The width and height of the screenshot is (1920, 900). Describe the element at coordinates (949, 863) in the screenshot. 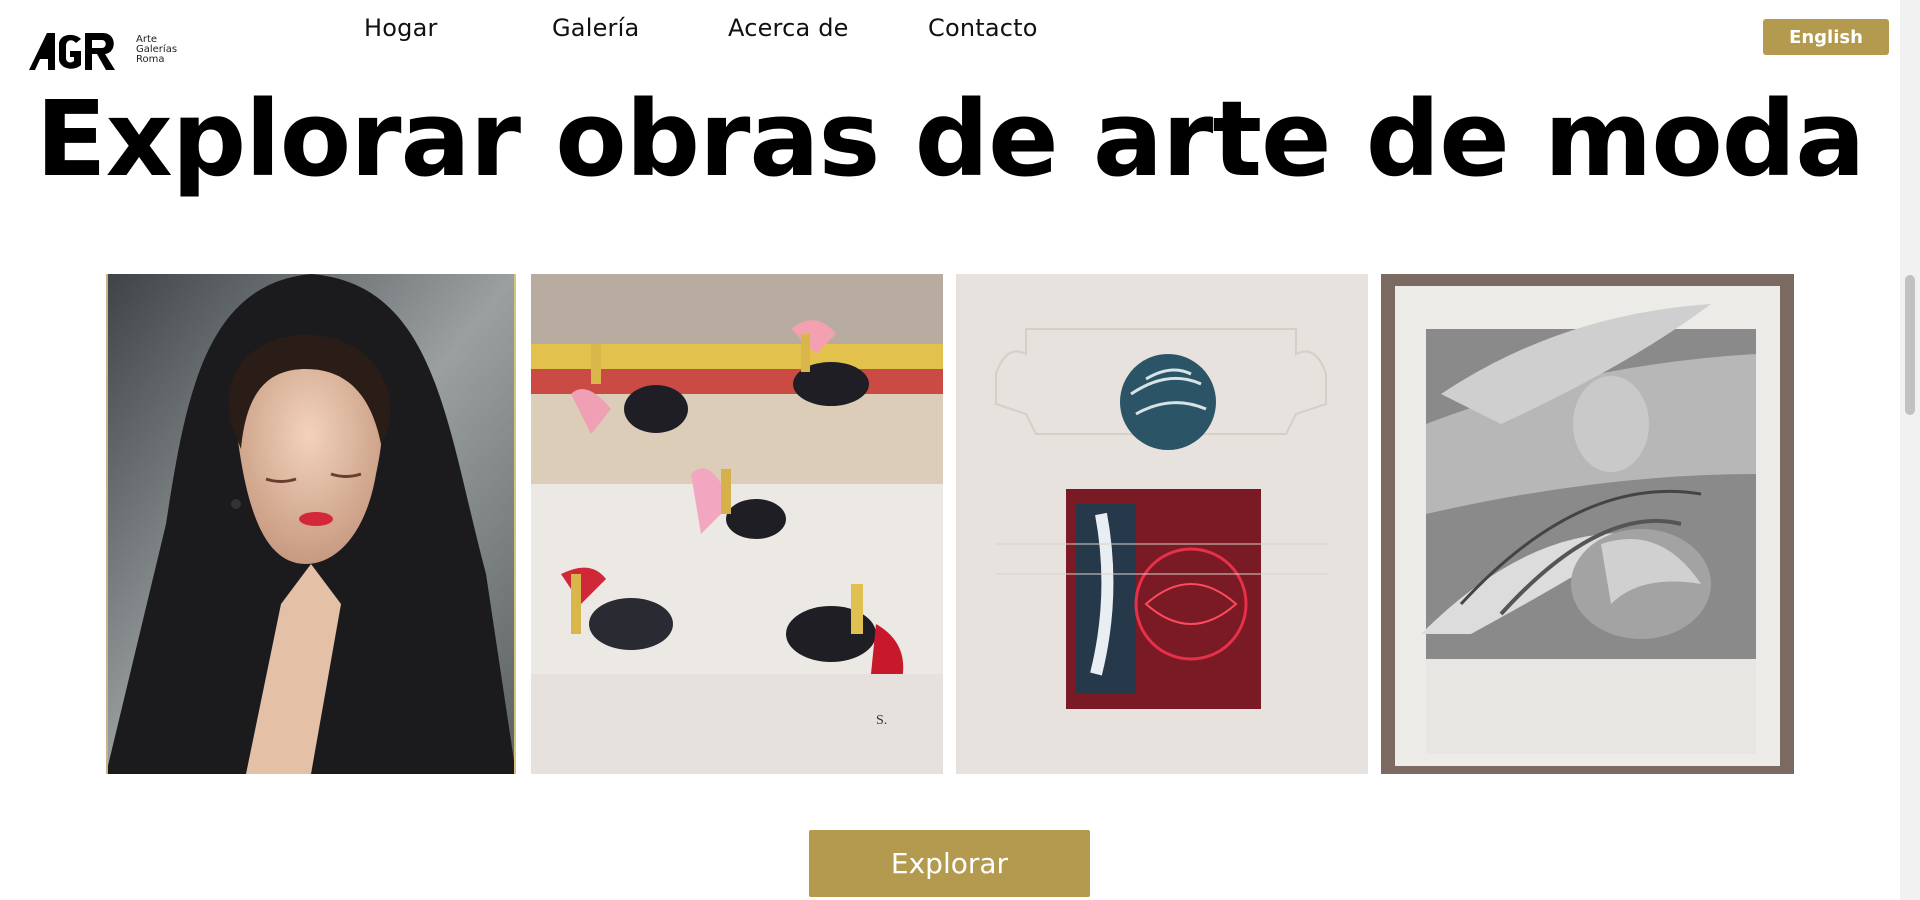

I see `explore-button: Explorar` at that location.